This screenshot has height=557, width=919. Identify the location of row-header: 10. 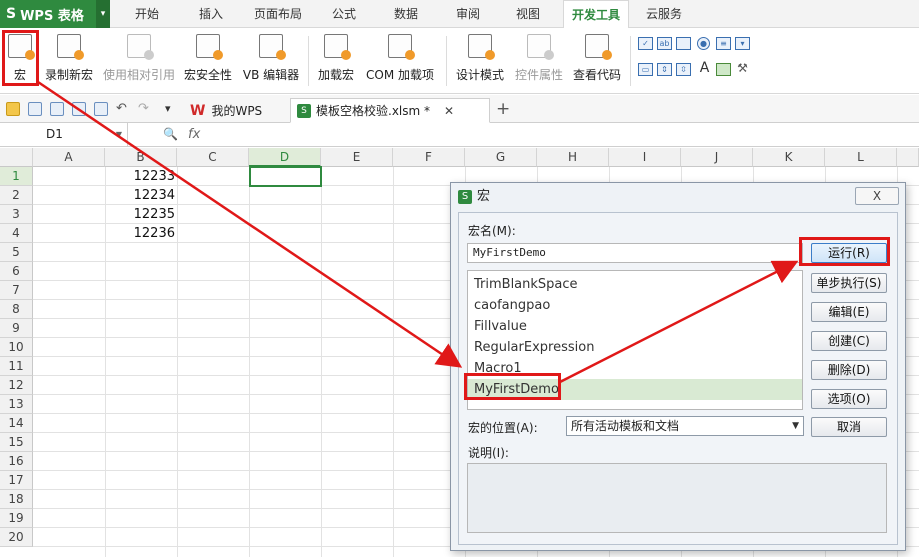
(16, 347).